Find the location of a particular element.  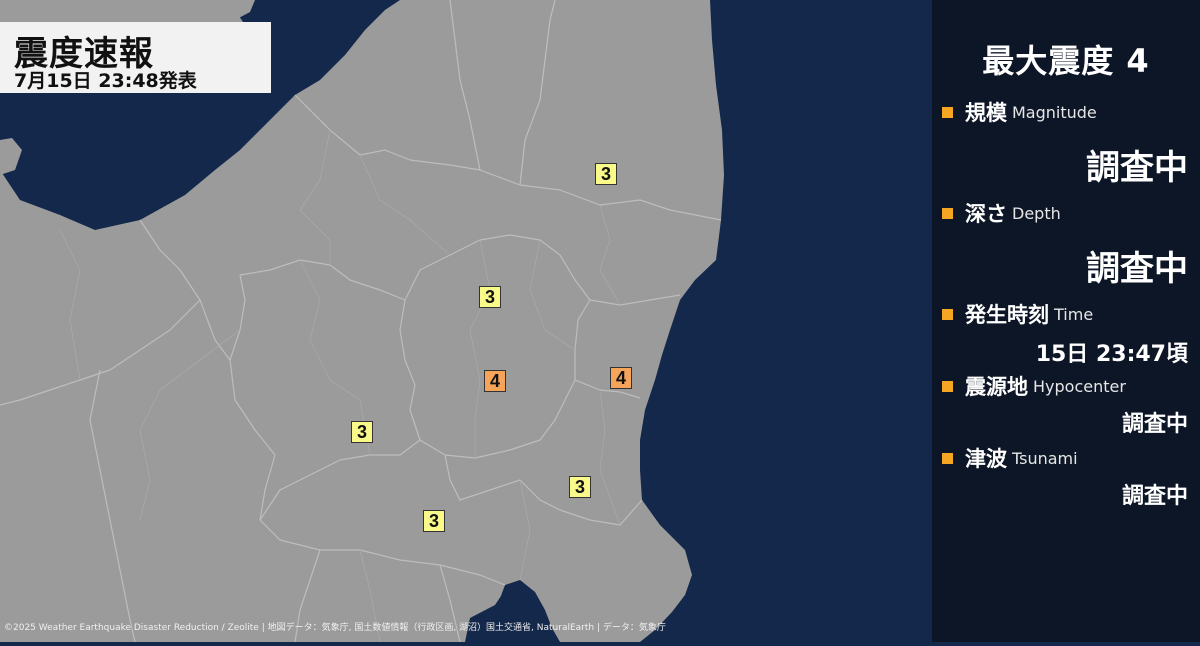

tsunami-value: 調査中 is located at coordinates (1154, 496).